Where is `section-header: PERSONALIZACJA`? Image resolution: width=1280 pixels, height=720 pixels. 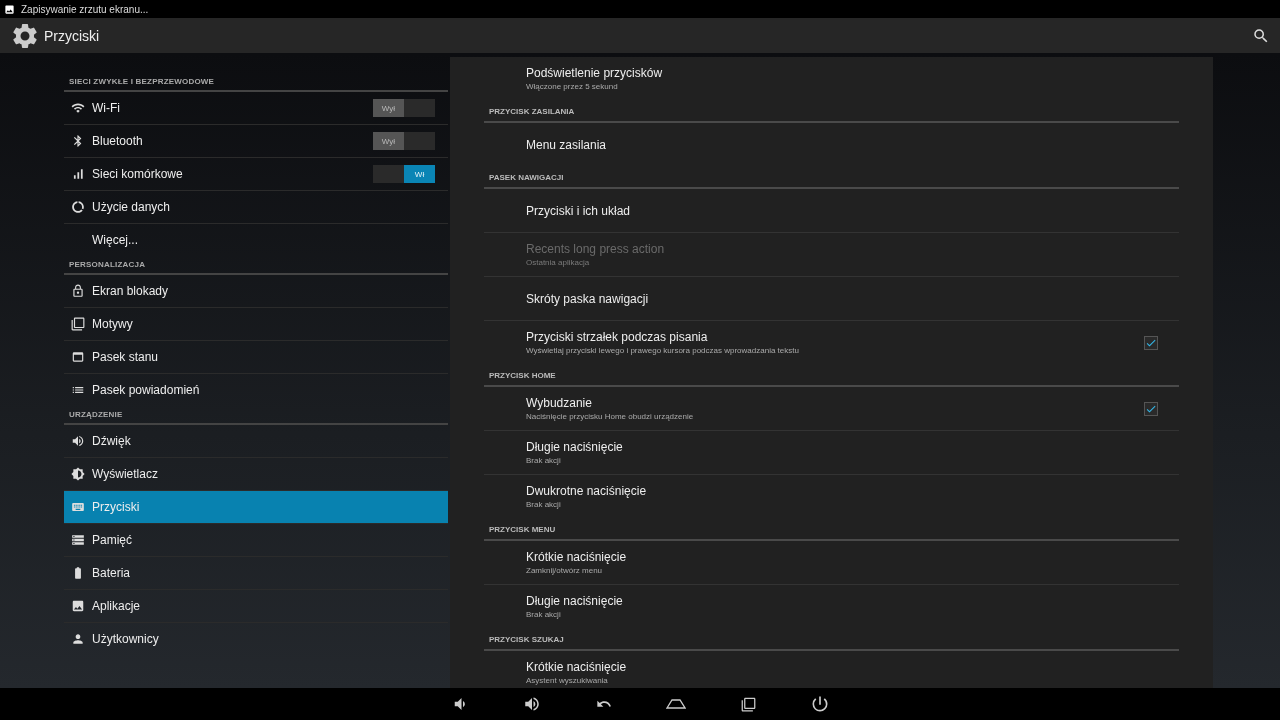 section-header: PERSONALIZACJA is located at coordinates (256, 267).